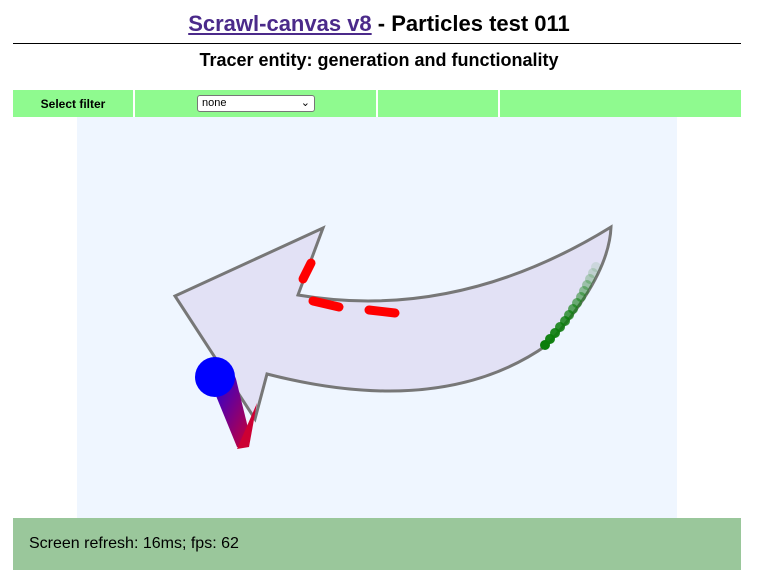 The height and width of the screenshot is (585, 758). I want to click on chevron-down-icon: ⌄, so click(305, 103).